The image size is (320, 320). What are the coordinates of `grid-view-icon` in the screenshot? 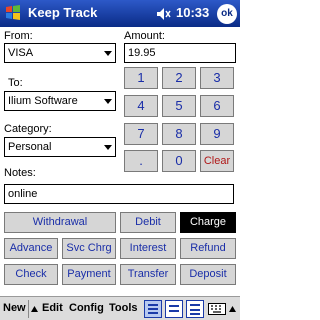 It's located at (174, 309).